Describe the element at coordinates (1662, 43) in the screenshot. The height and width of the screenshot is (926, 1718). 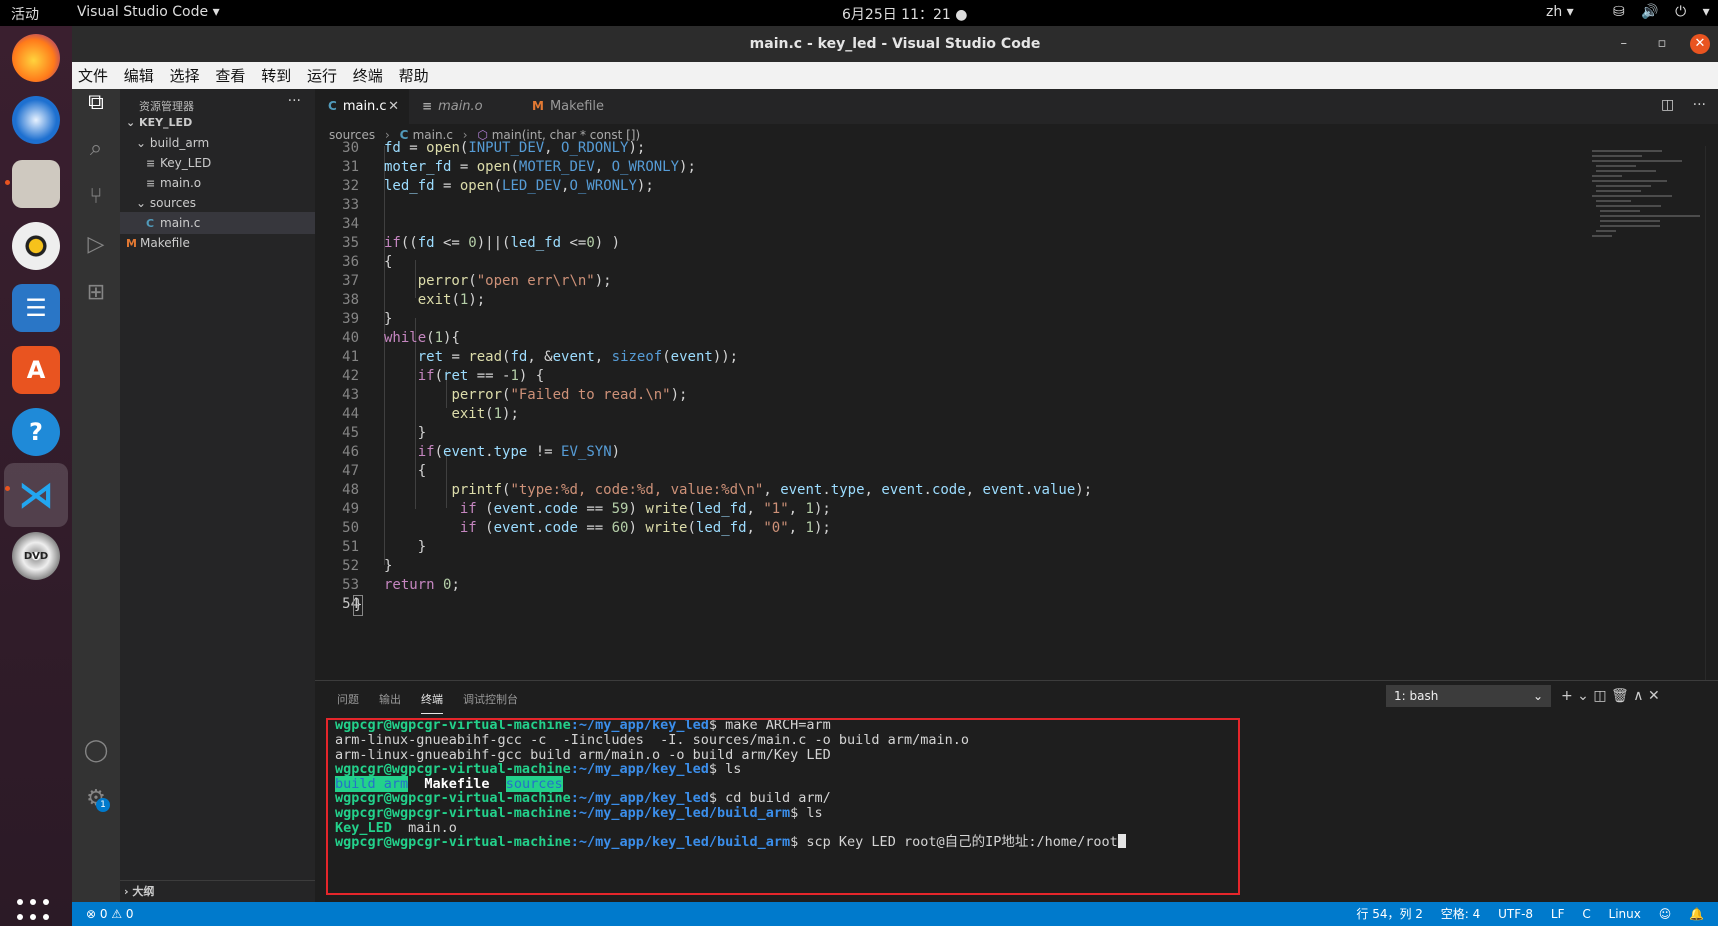
I see `maximize-button: ▫` at that location.